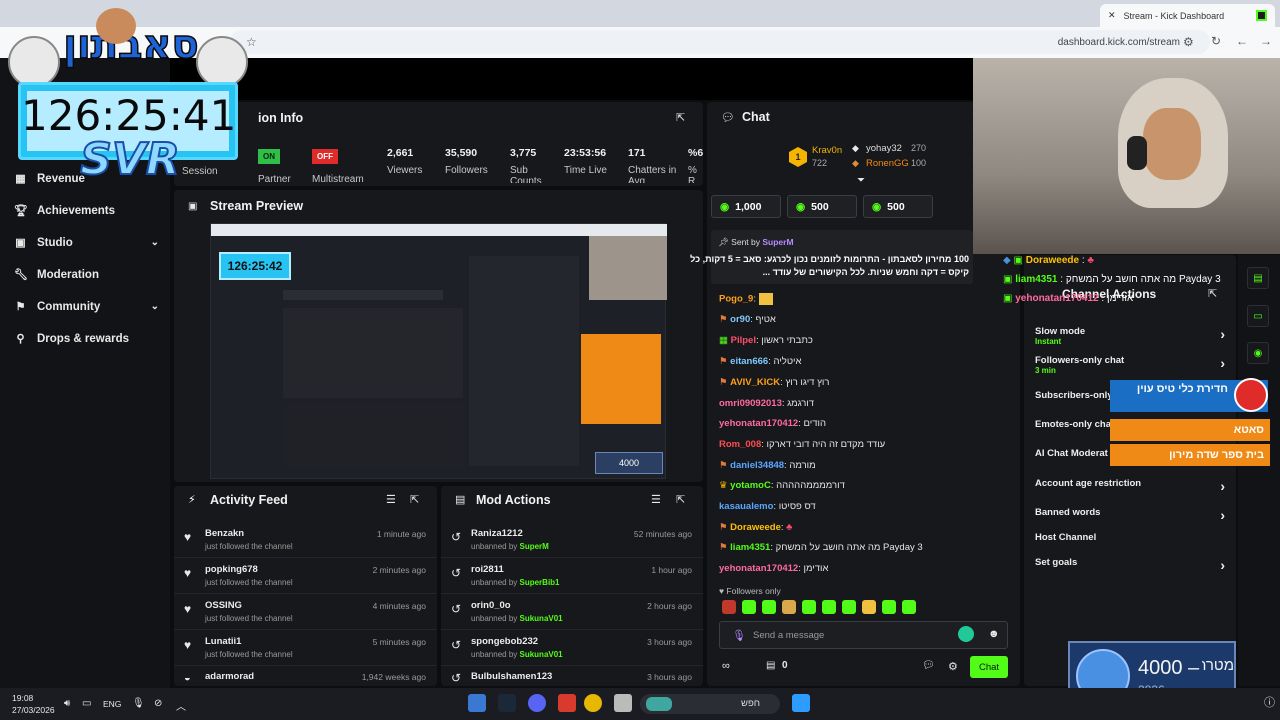 The height and width of the screenshot is (720, 1280). Describe the element at coordinates (928, 665) in the screenshot. I see `chat-bubble-icon: 💬︎` at that location.